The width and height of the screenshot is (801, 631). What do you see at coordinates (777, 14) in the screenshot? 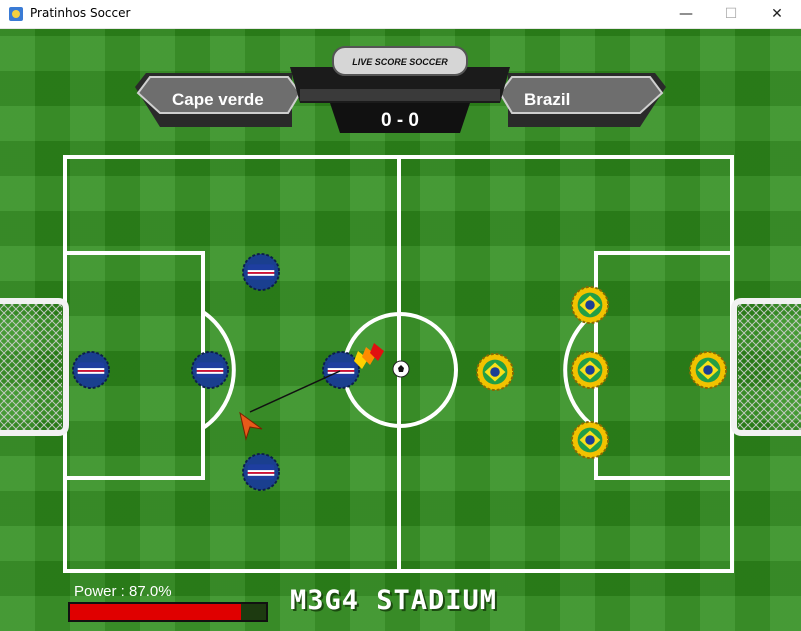
I see `close-button: ✕` at bounding box center [777, 14].